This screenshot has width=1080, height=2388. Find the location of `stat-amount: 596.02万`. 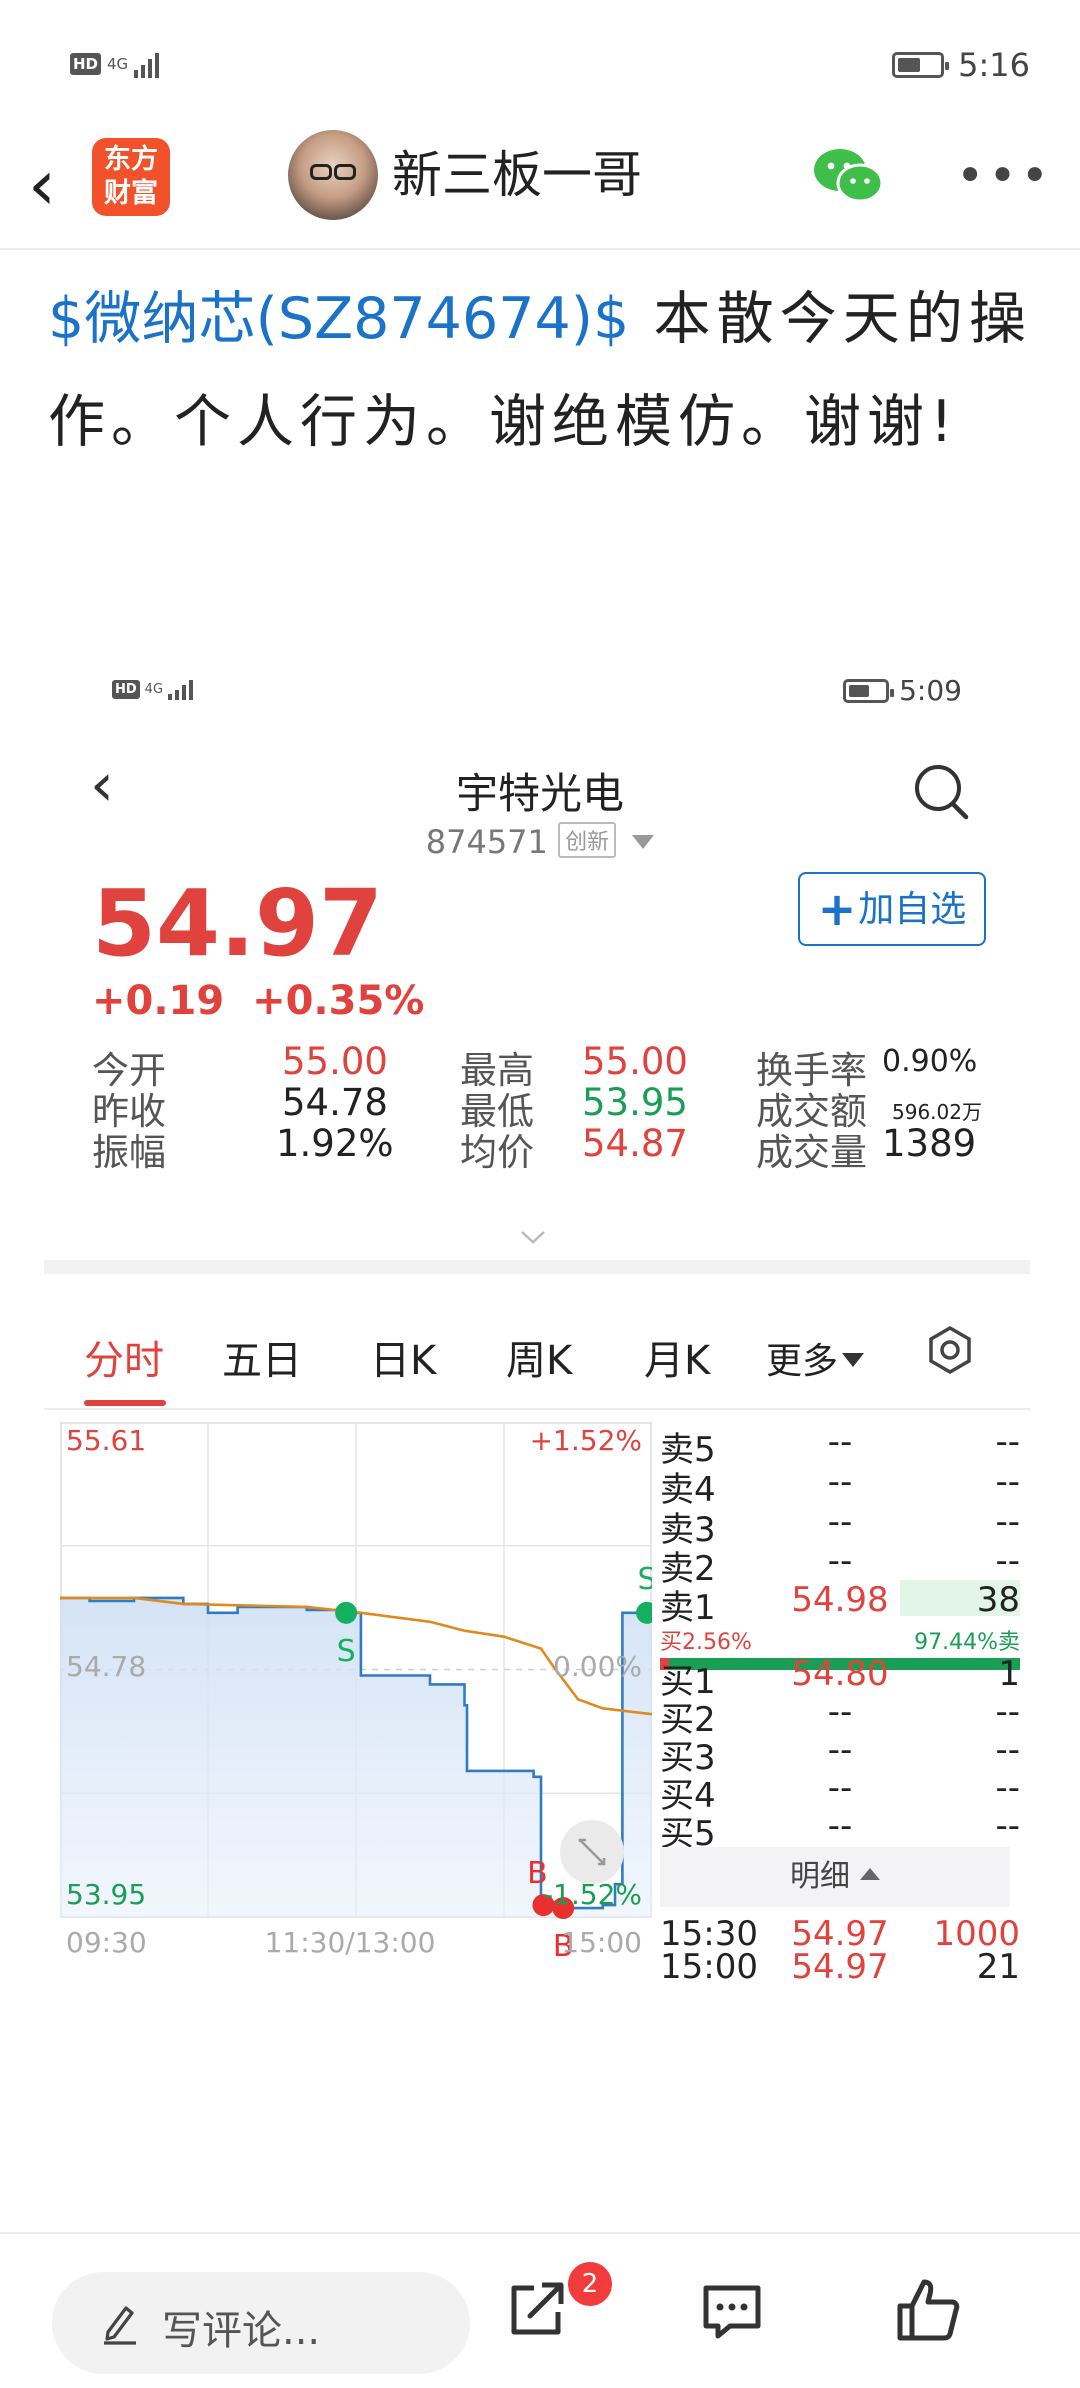

stat-amount: 596.02万 is located at coordinates (937, 1112).